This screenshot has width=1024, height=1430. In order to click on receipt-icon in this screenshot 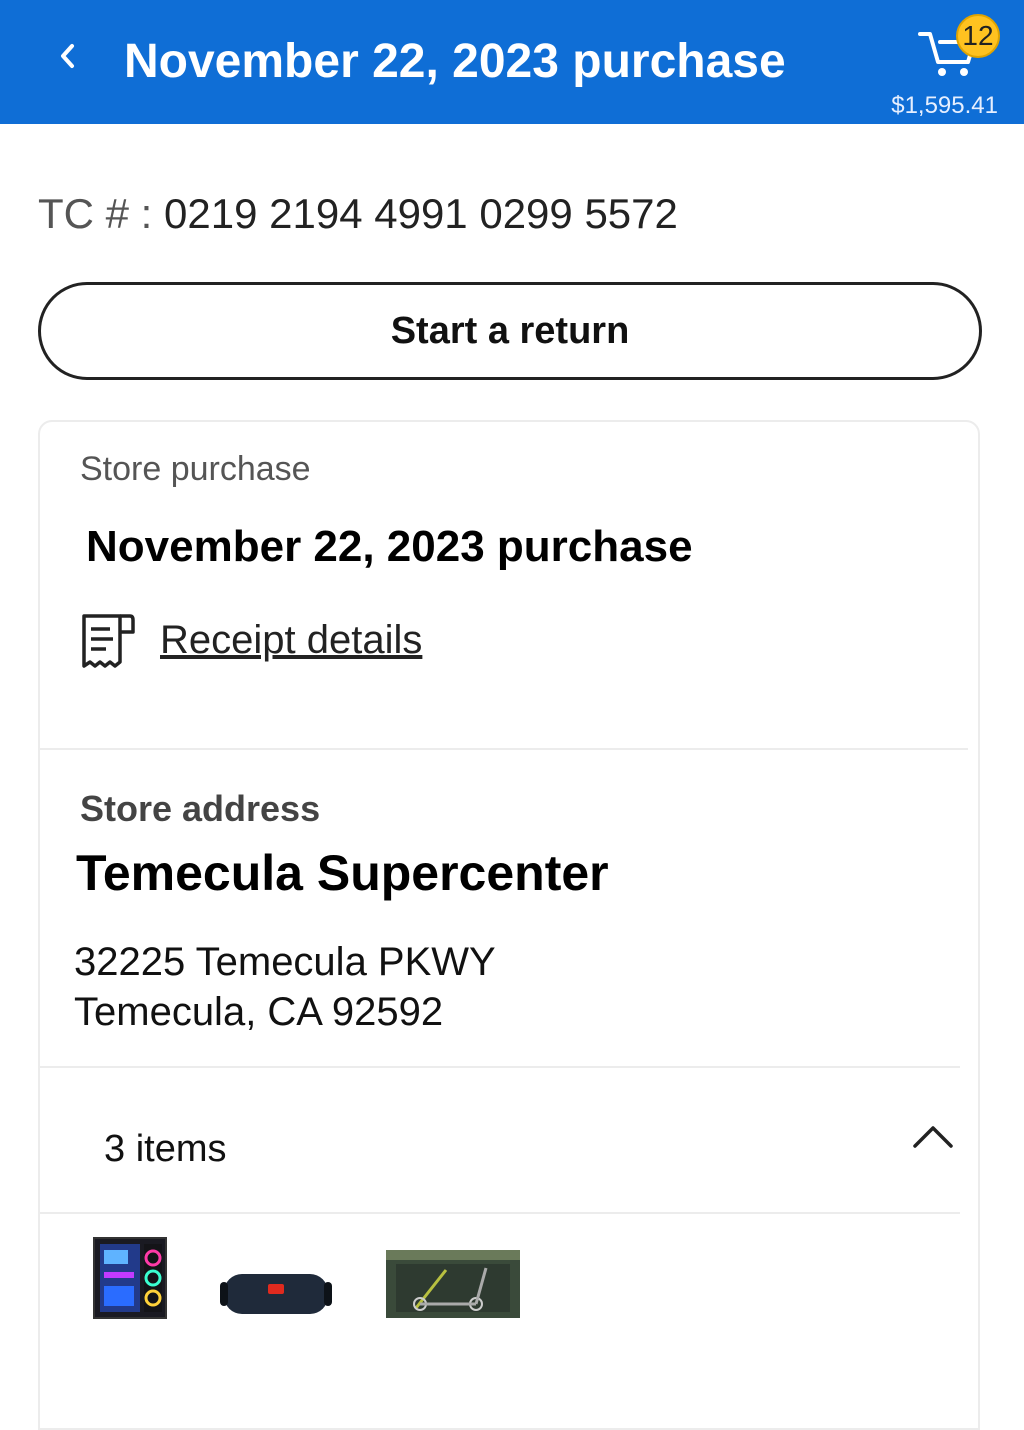, I will do `click(108, 641)`.